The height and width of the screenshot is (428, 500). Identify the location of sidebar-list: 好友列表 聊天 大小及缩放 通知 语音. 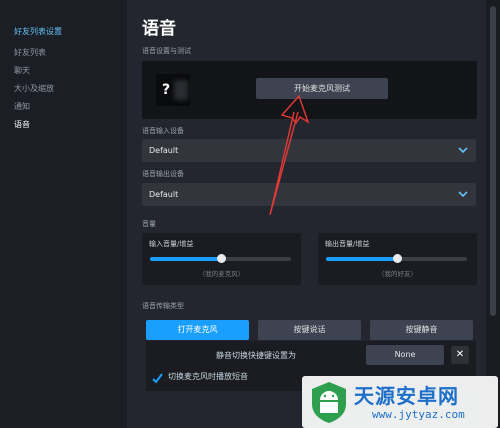
(34, 89).